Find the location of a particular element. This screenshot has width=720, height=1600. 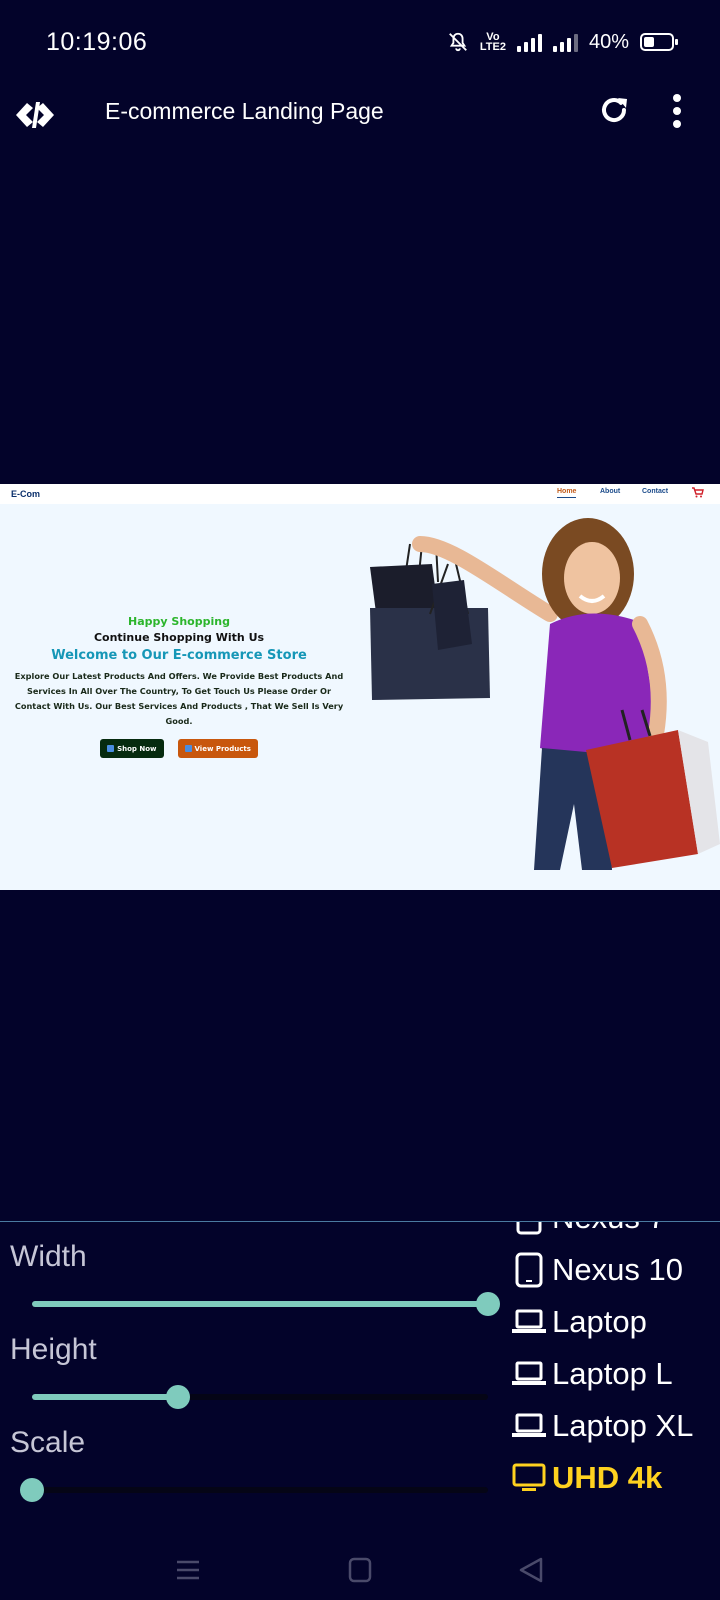

more-vert-icon is located at coordinates (677, 111).